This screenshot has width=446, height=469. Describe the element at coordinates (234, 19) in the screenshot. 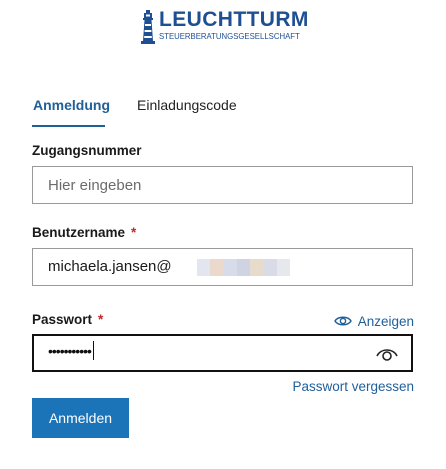

I see `brand-name: LEUCHTTURM` at that location.